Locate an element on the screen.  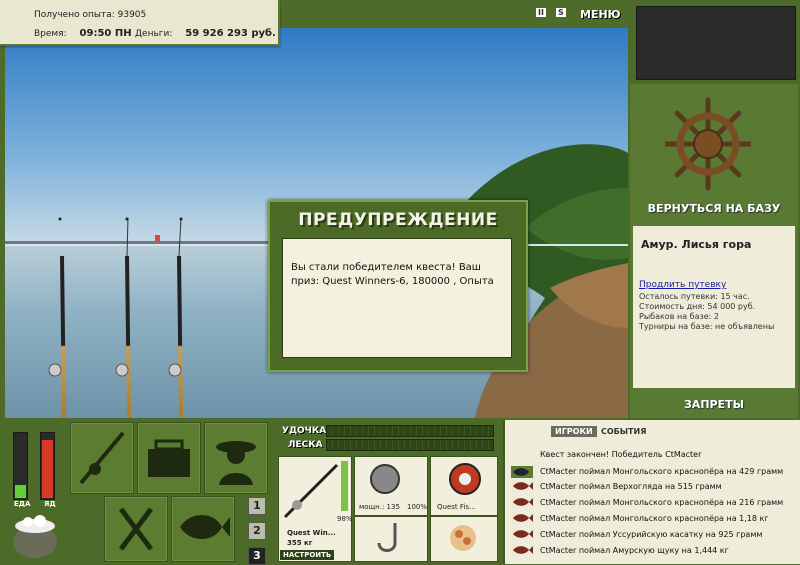
poison-gauge is located at coordinates (47, 466).